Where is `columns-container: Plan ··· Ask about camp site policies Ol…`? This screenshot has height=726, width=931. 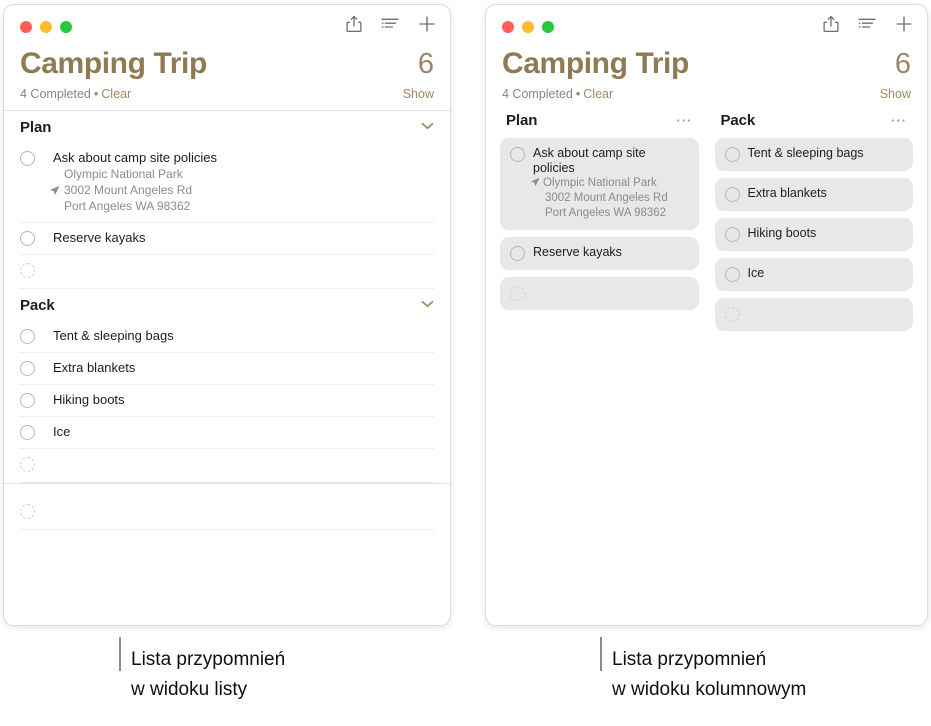
columns-container: Plan ··· Ask about camp site policies Ol… is located at coordinates (706, 224).